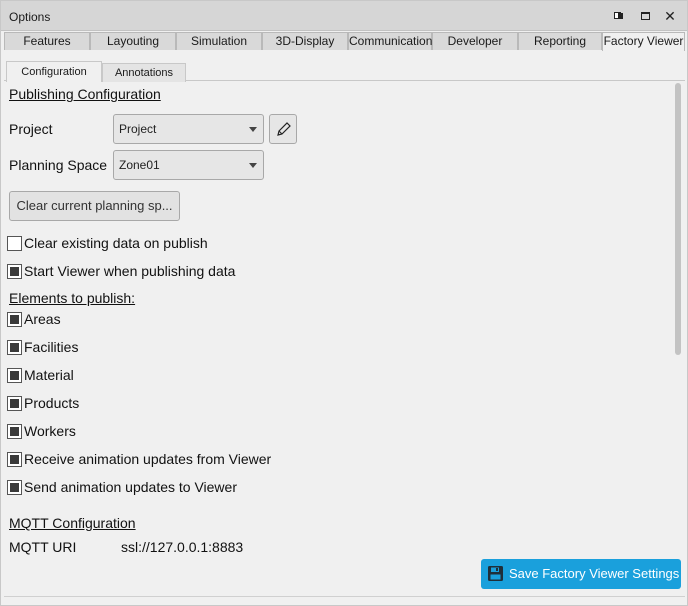  What do you see at coordinates (670, 16) in the screenshot?
I see `close-icon: ✕` at bounding box center [670, 16].